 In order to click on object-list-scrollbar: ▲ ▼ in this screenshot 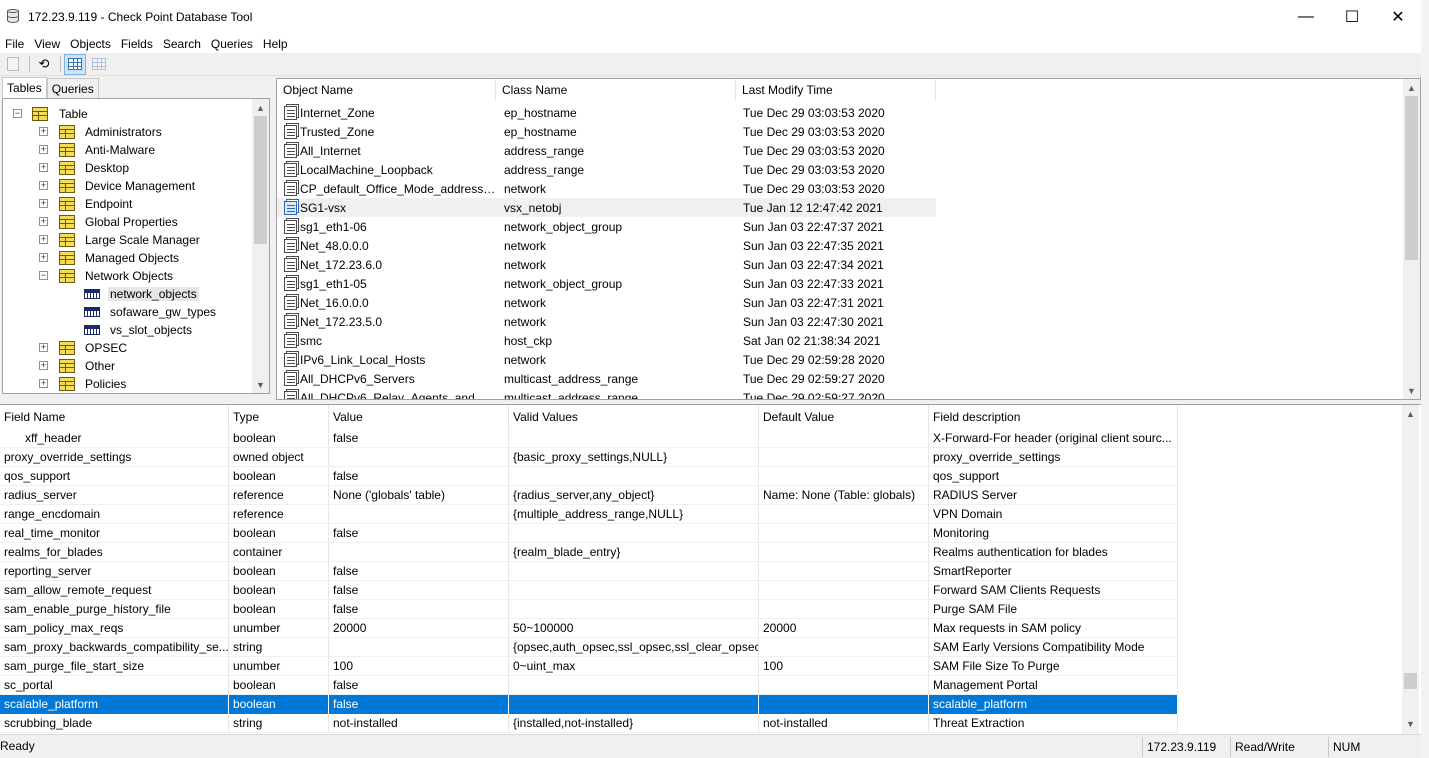, I will do `click(1411, 239)`.